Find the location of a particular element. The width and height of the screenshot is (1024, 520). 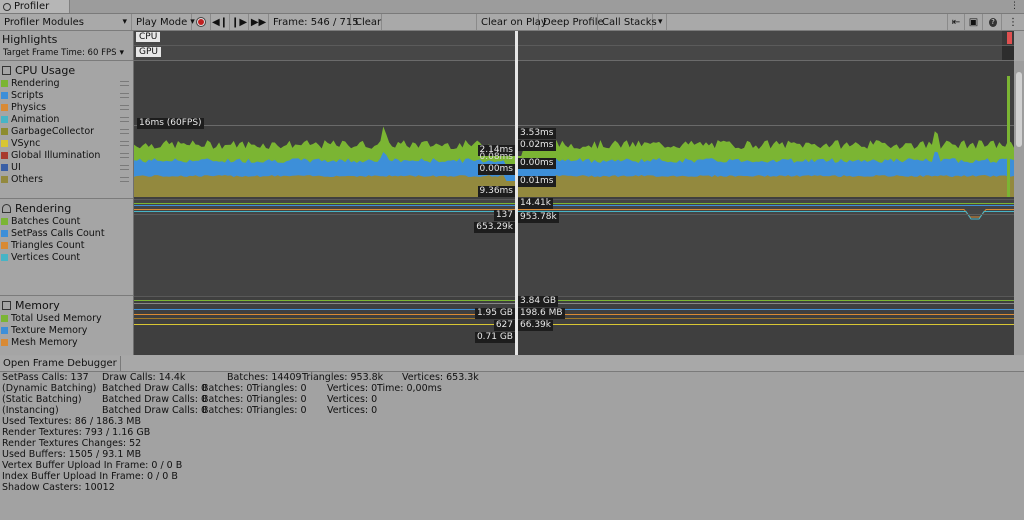

legend-label: SetPass Calls Count is located at coordinates (58, 233).